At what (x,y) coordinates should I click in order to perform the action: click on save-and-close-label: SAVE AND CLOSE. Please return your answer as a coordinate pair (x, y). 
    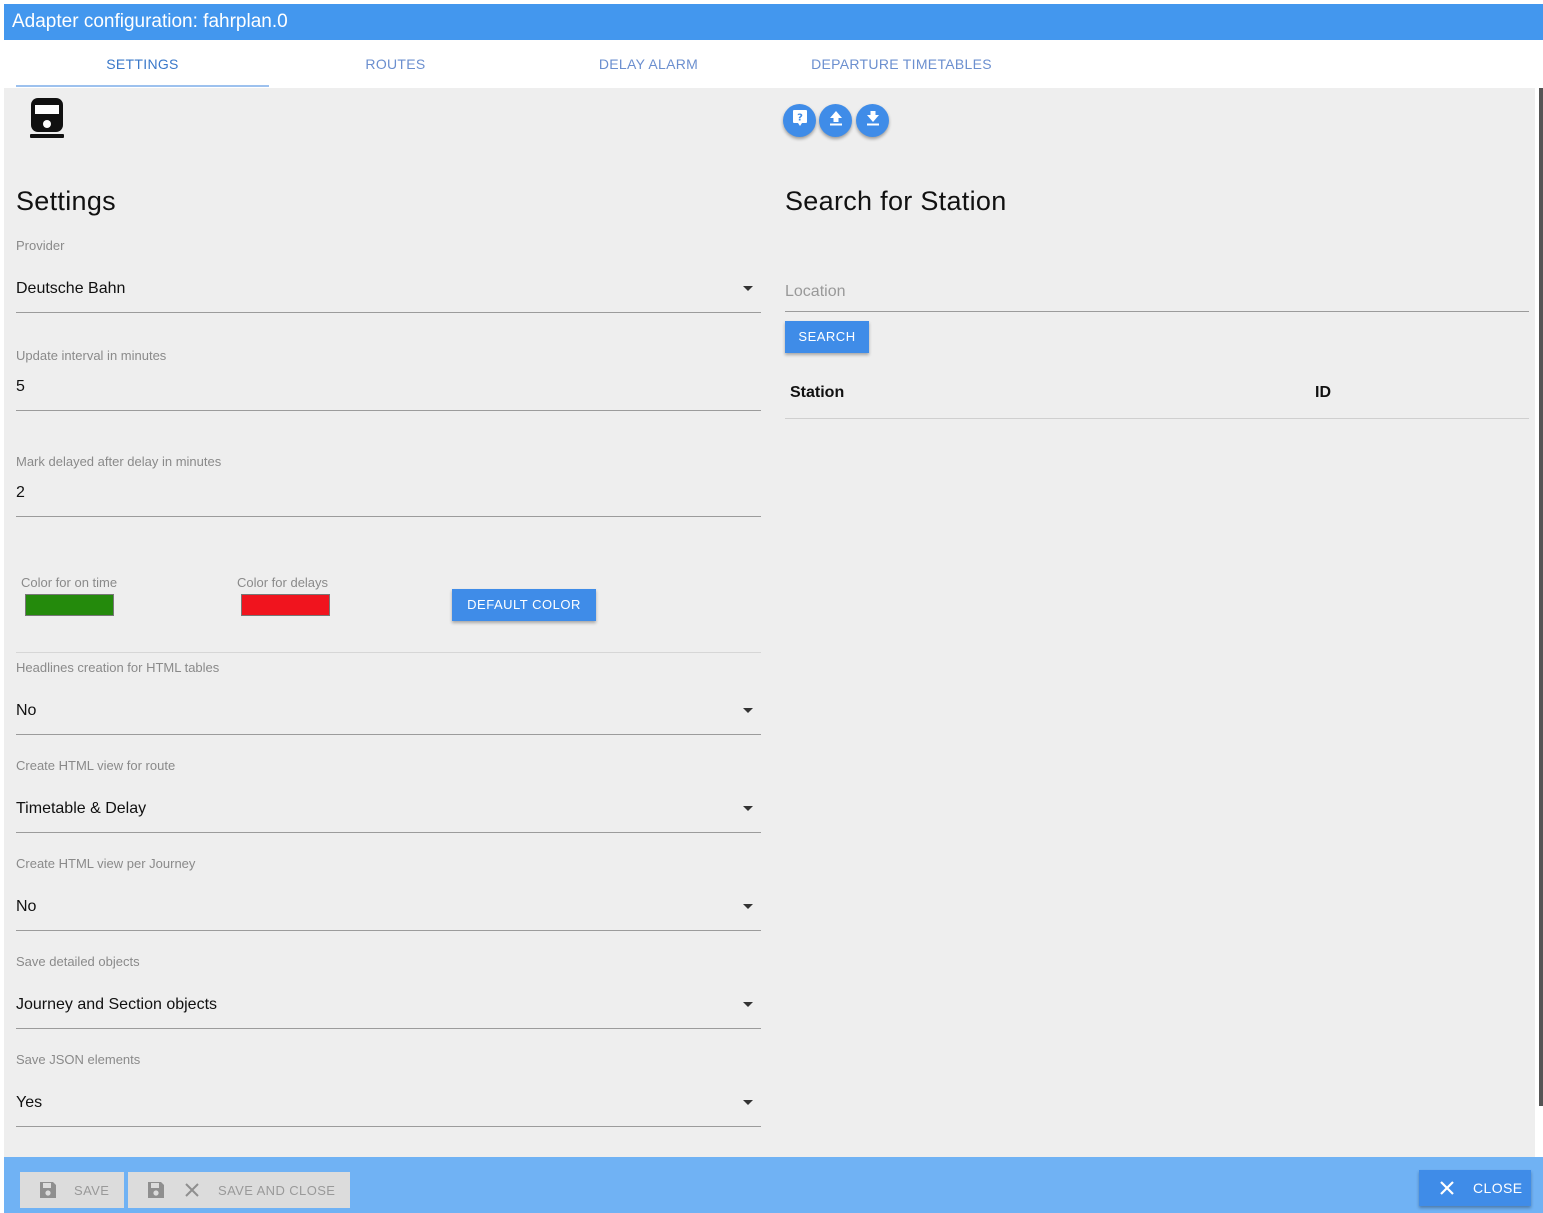
    Looking at the image, I should click on (277, 1190).